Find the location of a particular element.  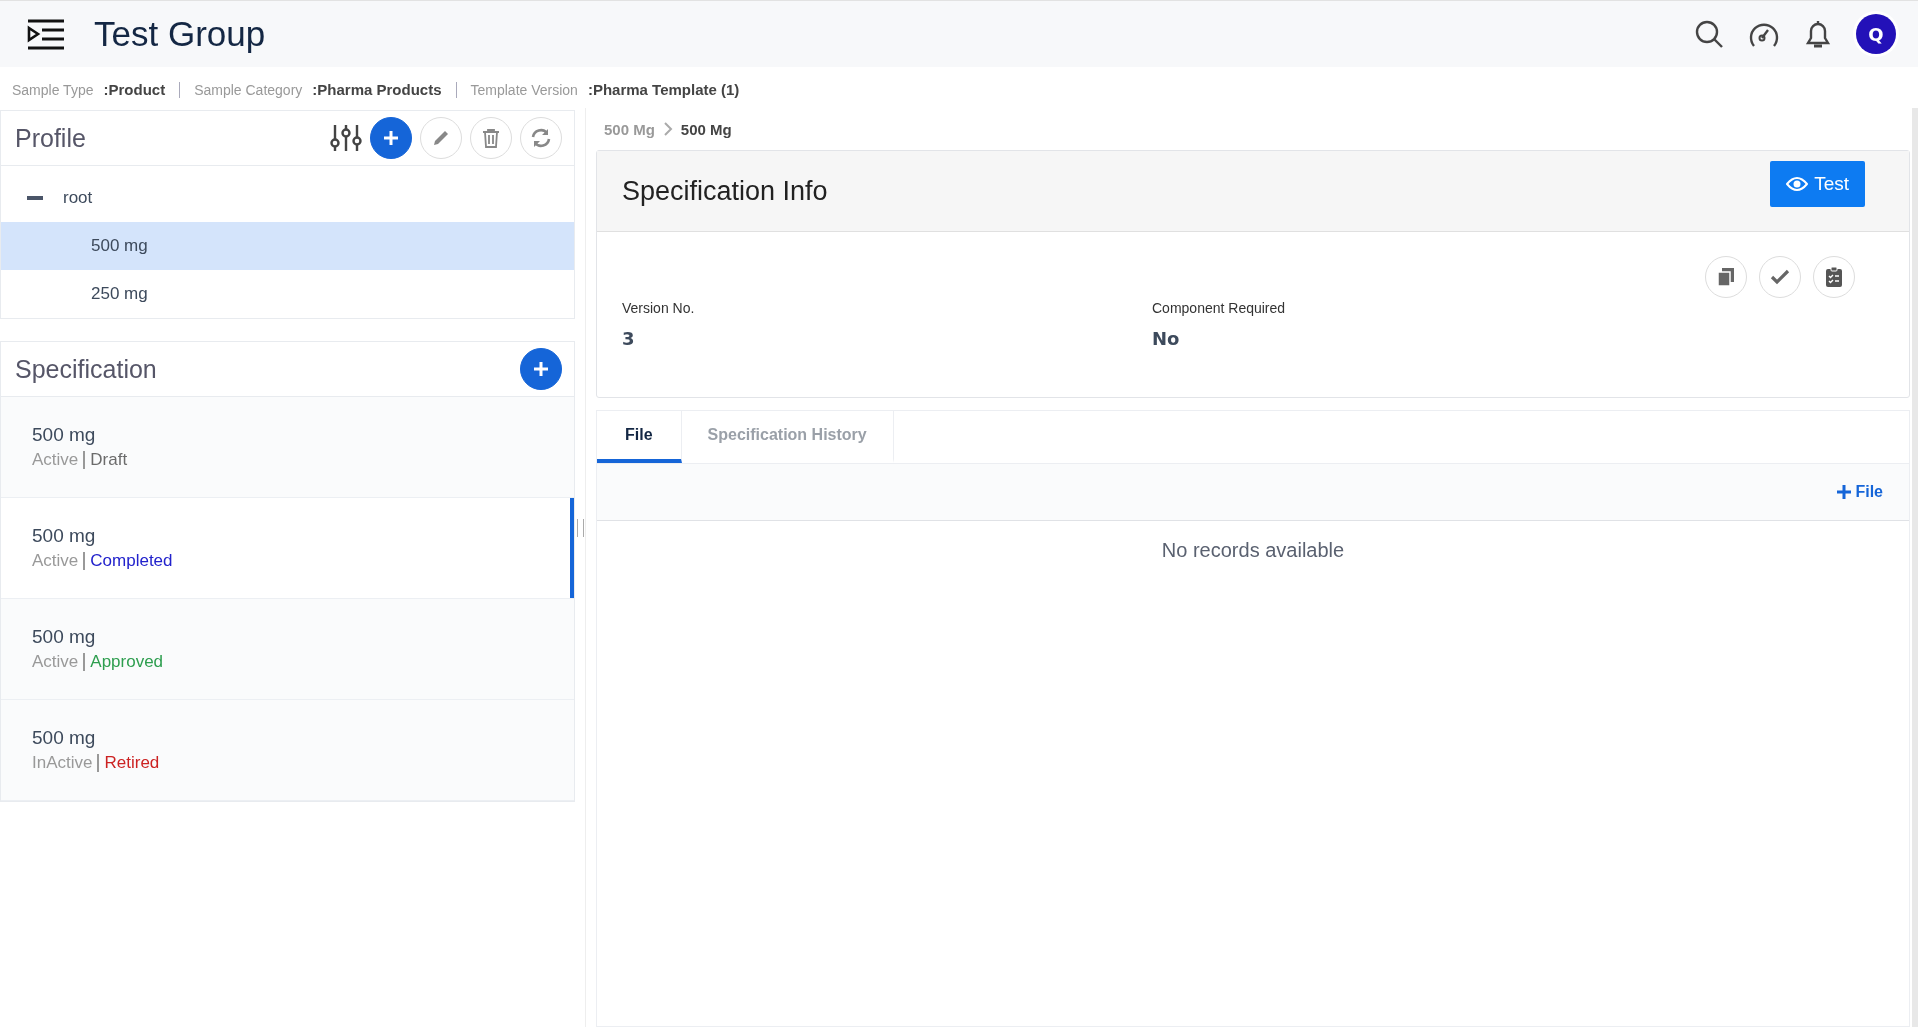

pencil-icon is located at coordinates (441, 138).